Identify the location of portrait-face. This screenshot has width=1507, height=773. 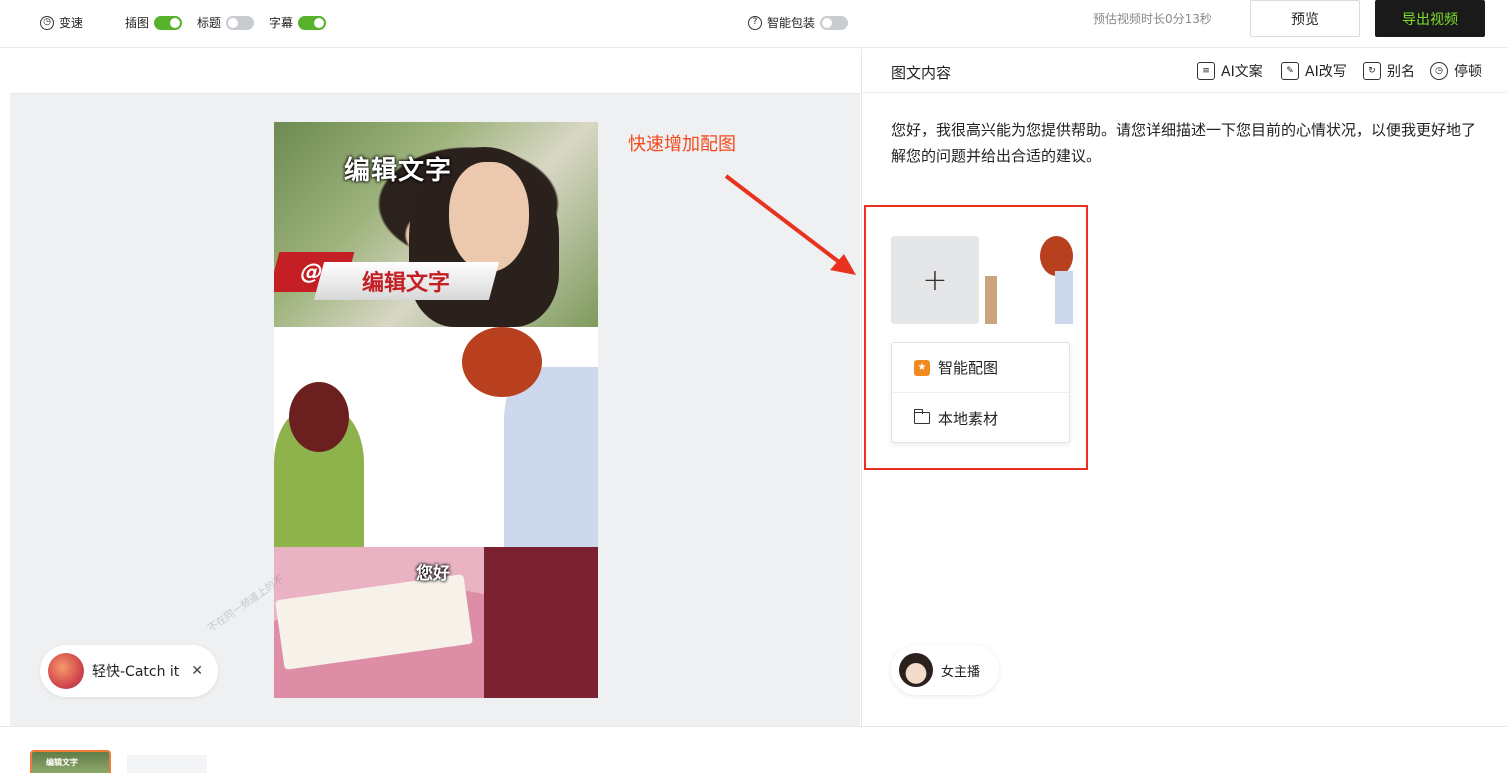
(489, 217).